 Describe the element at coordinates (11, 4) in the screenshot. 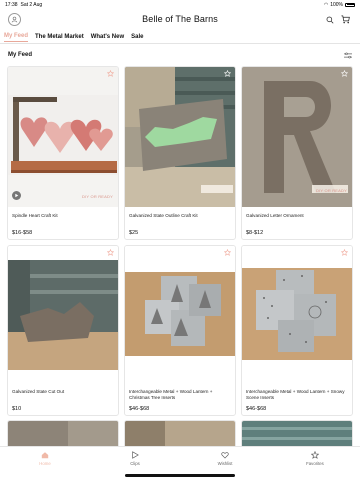

I see `status-time: 17:38` at that location.